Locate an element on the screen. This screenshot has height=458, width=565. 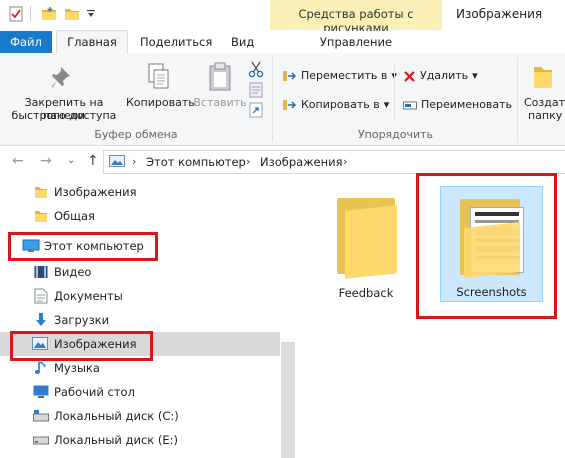
file-item-feedback: Feedback is located at coordinates (366, 246).